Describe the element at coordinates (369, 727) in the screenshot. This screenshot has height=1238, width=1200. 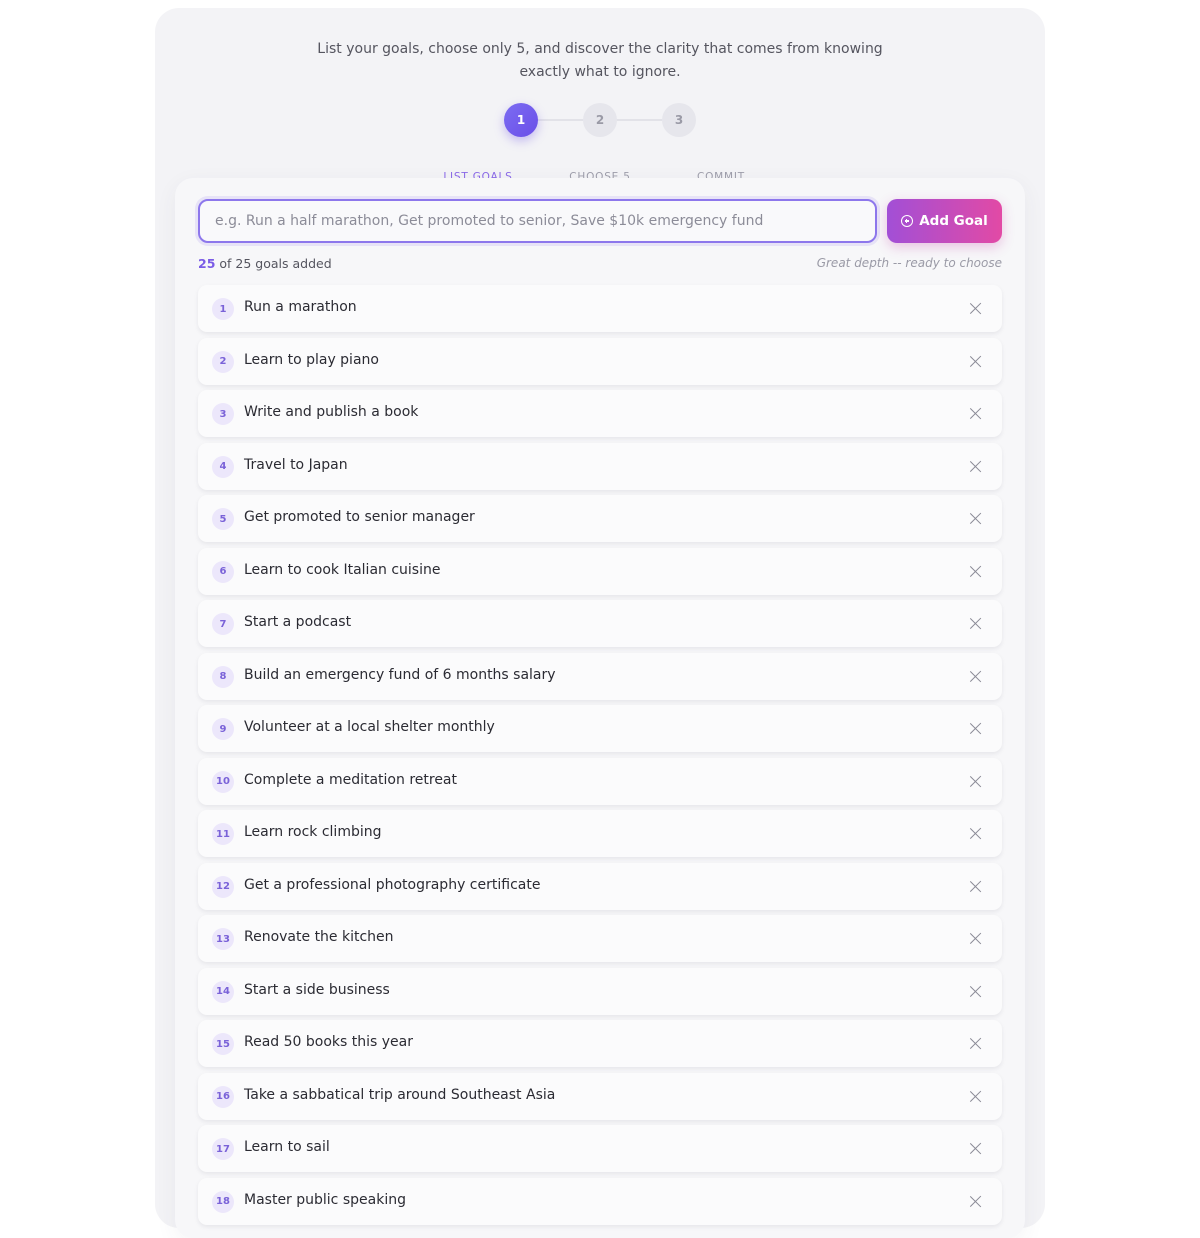
I see `goal-text: Volunteer at a local shelter monthly` at that location.